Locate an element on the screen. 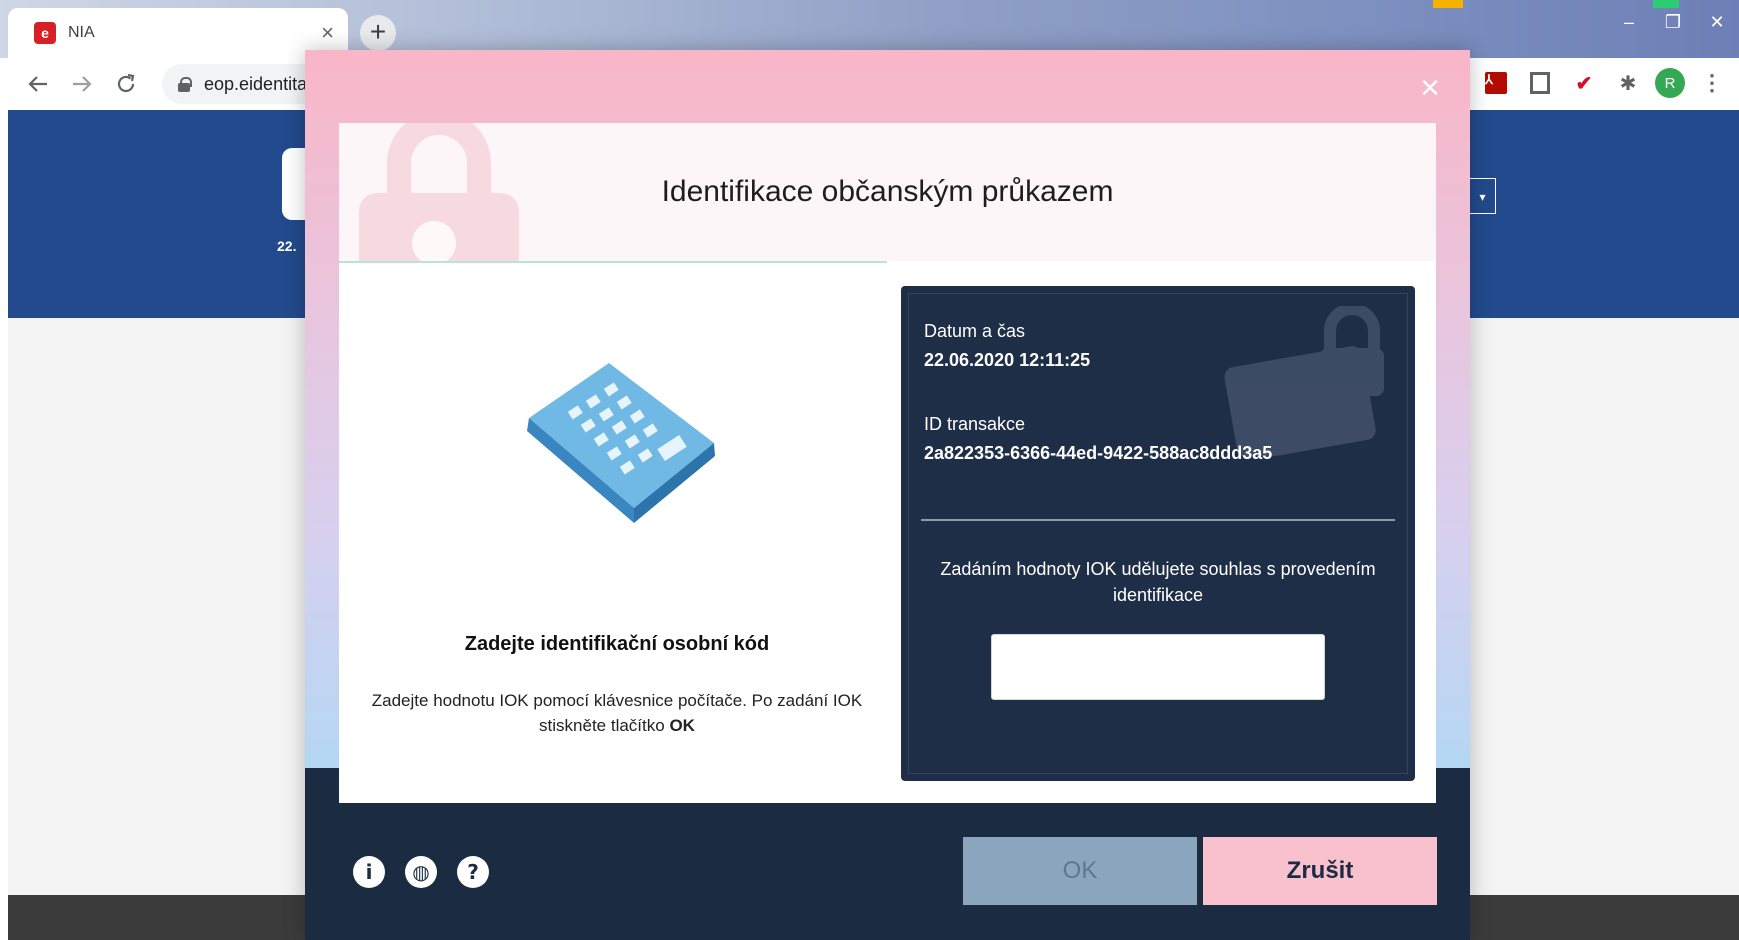  modal-header: Identifikace občanským průkazem is located at coordinates (887, 192).